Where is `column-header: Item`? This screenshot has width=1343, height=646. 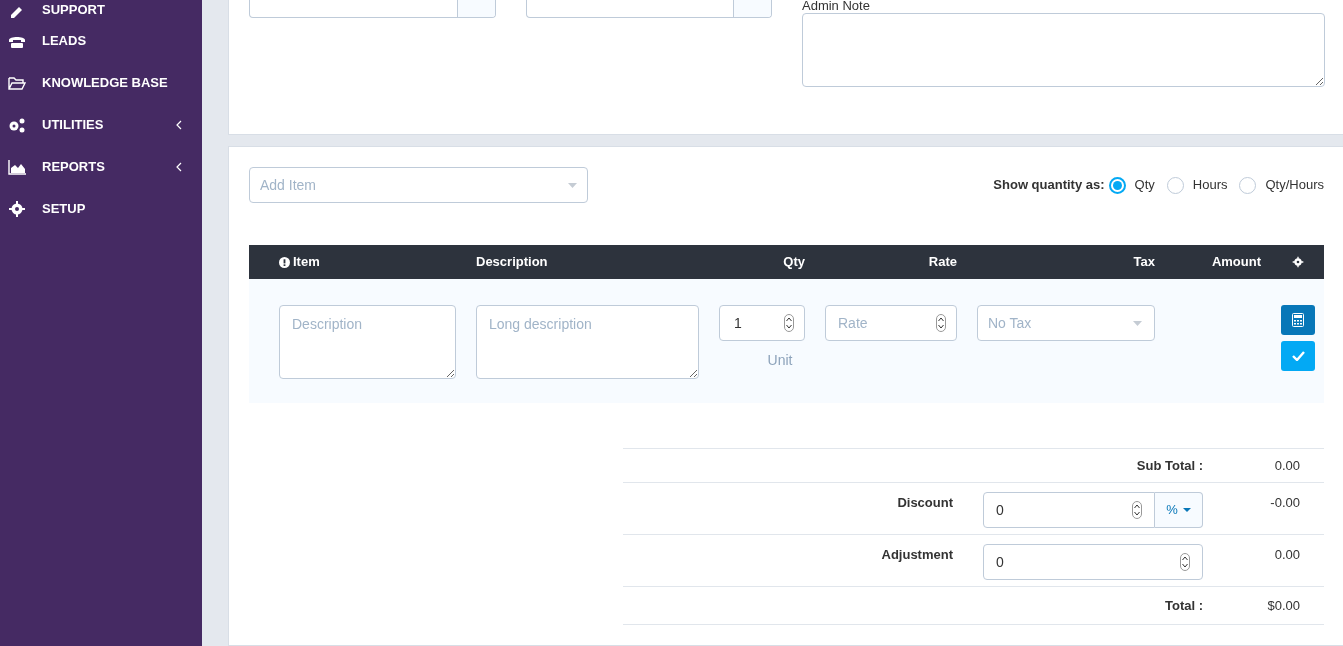 column-header: Item is located at coordinates (367, 262).